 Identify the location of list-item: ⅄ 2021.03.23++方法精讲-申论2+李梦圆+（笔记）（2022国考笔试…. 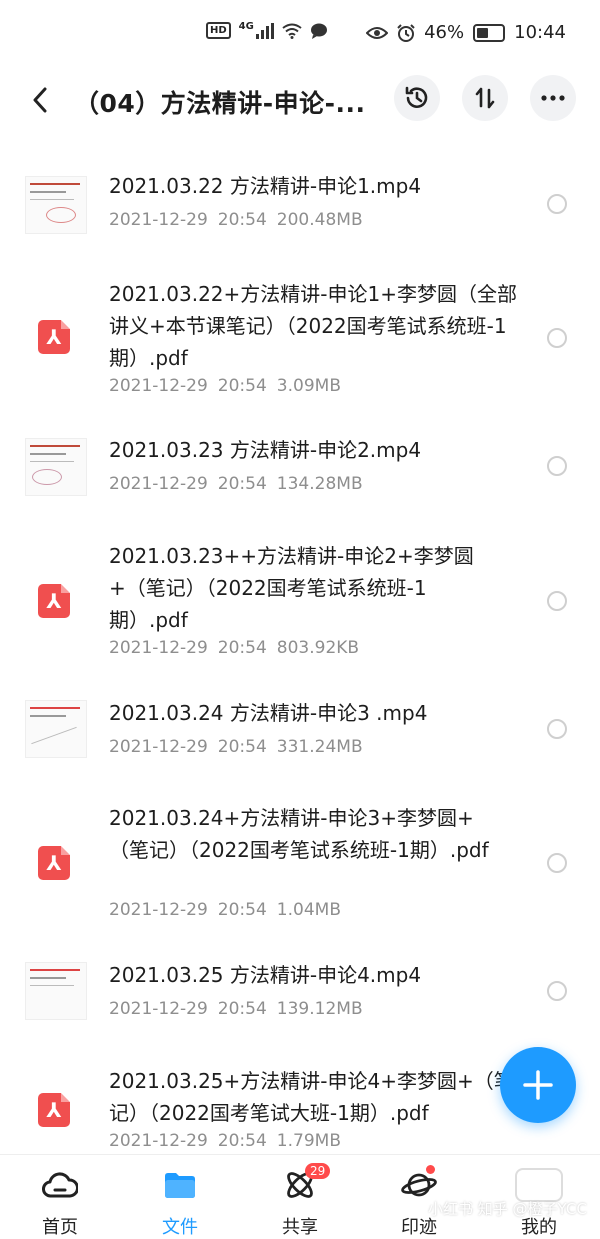
(300, 600).